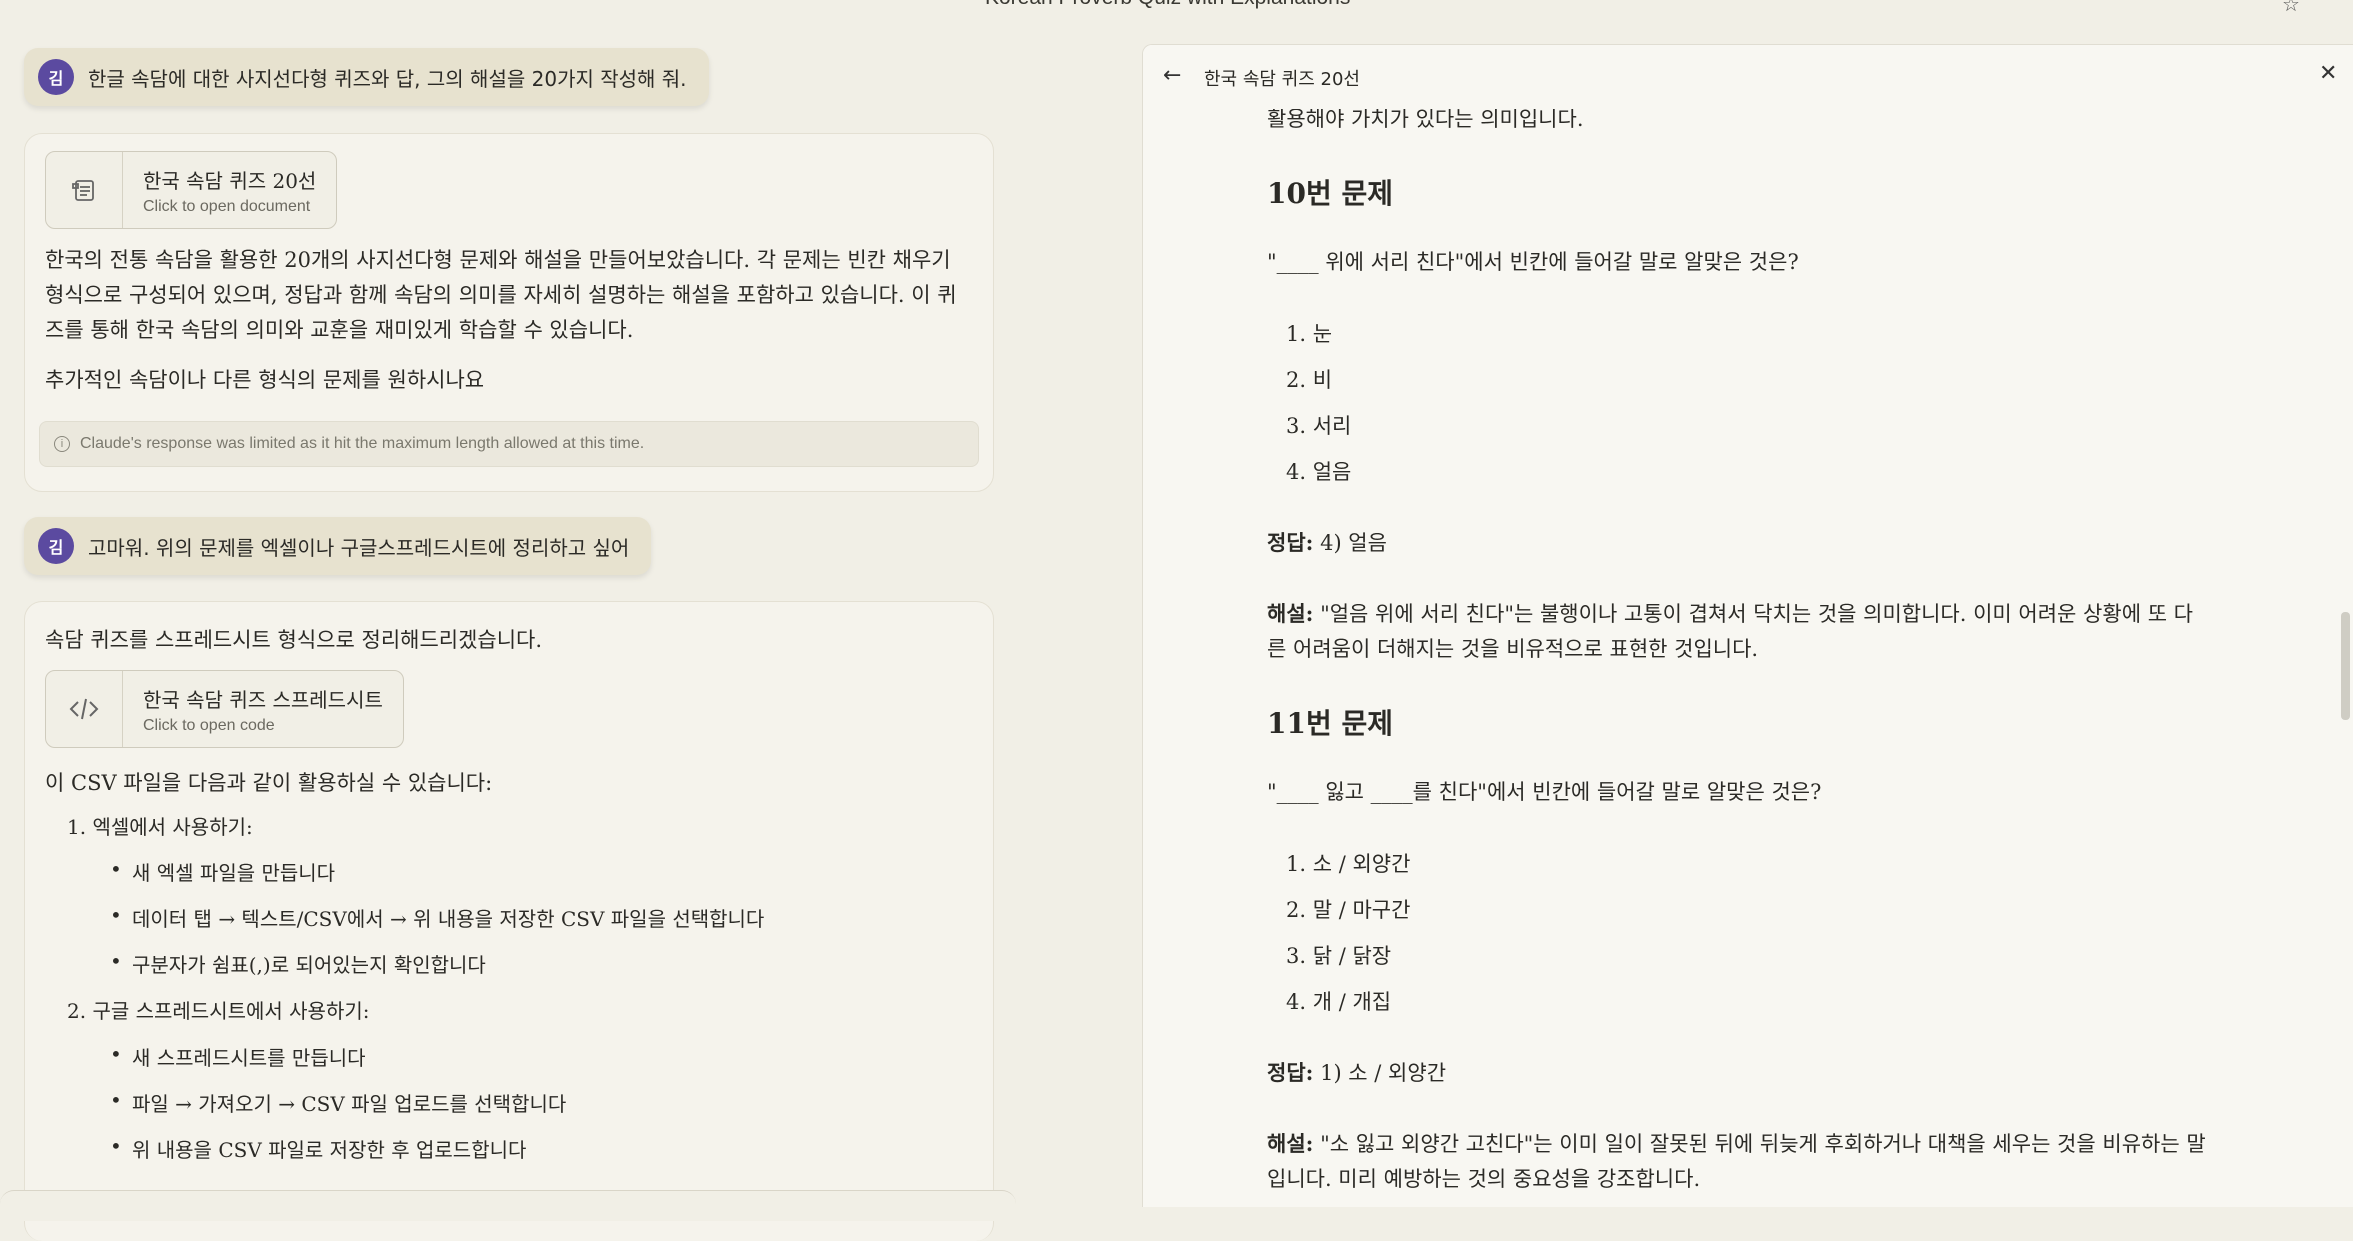 The height and width of the screenshot is (1241, 2353). Describe the element at coordinates (1748, 77) in the screenshot. I see `document-header: ← 한국 속담 퀴즈 20선 ✕` at that location.